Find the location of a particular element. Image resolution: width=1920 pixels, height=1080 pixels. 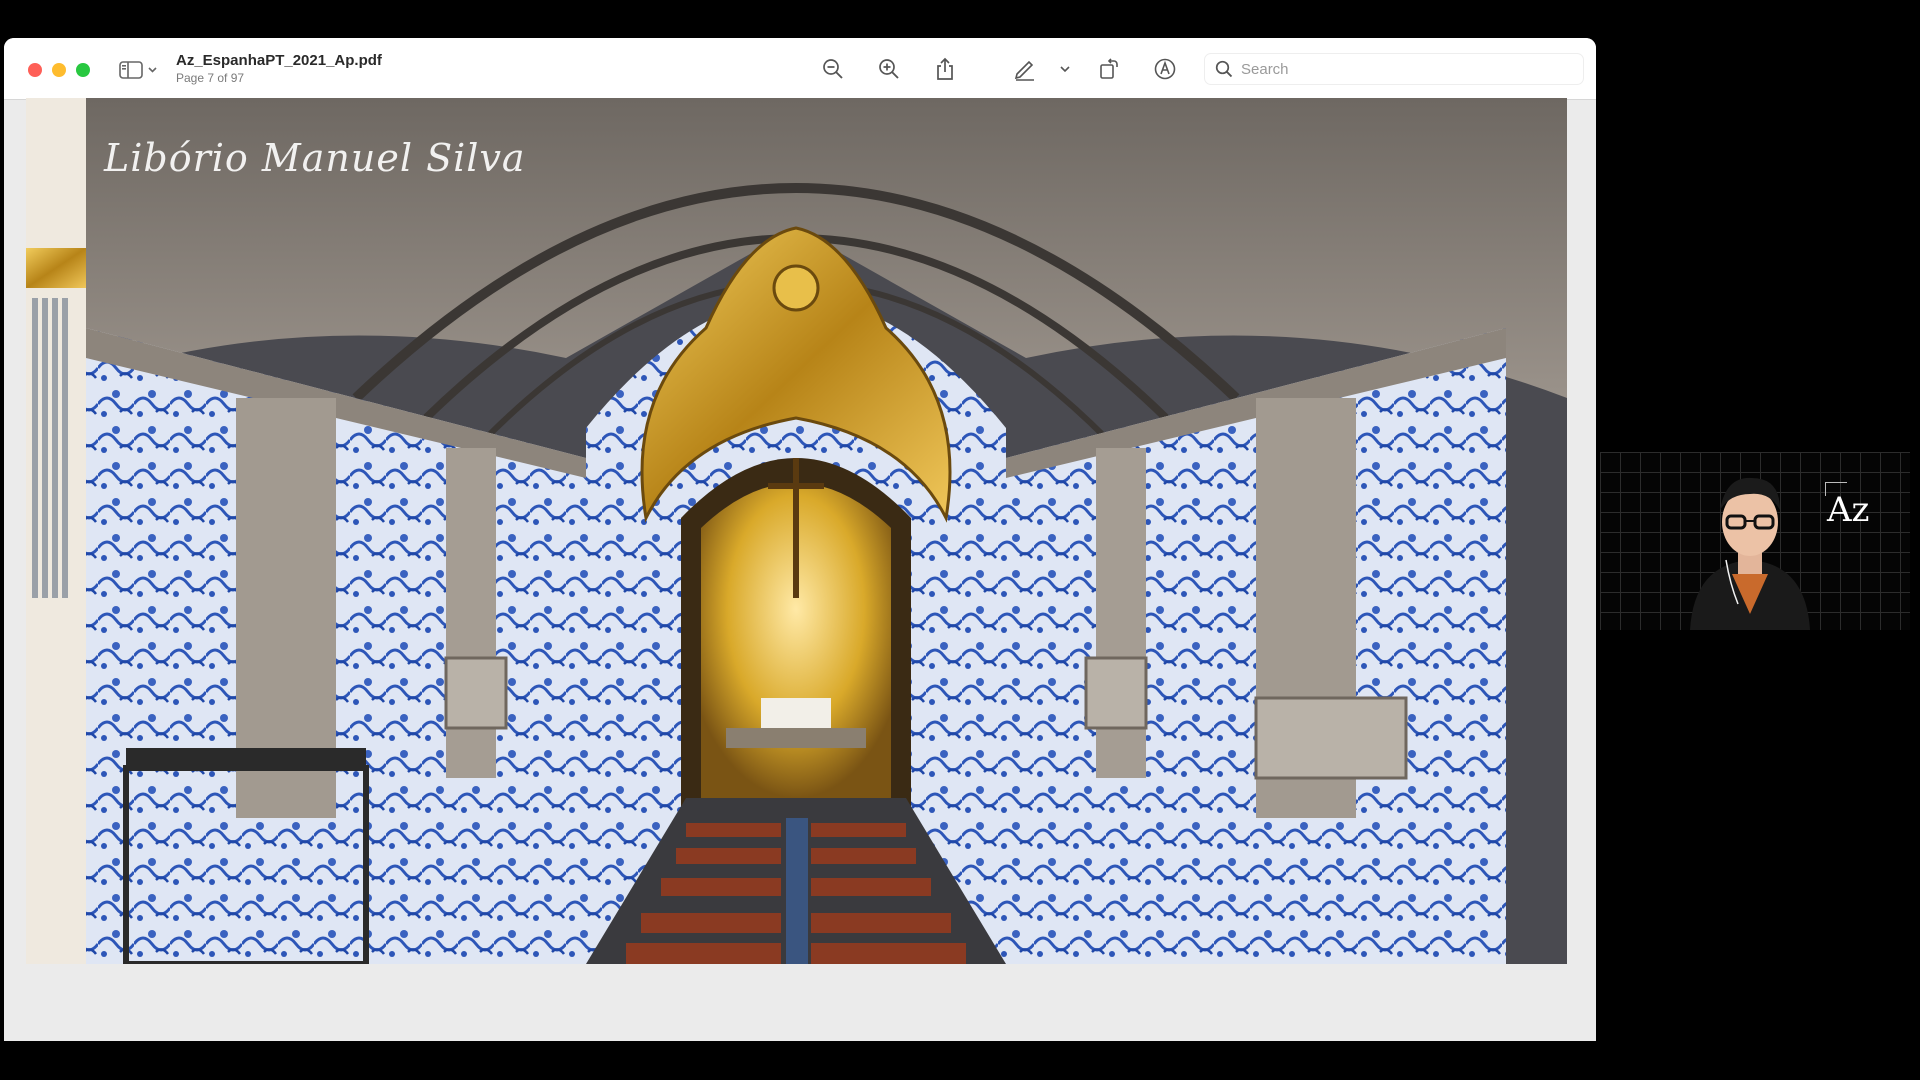

markup-button is located at coordinates (1025, 69).